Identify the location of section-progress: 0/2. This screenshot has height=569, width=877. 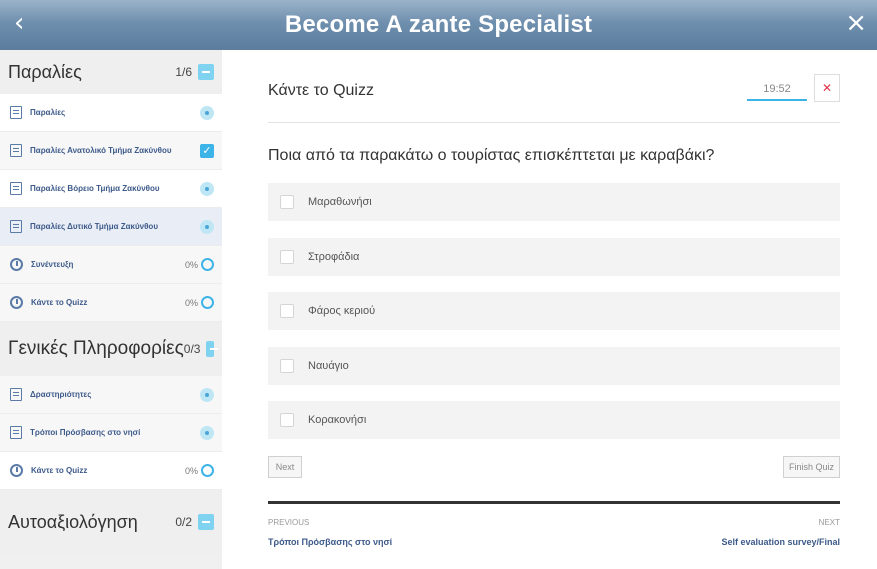
(183, 522).